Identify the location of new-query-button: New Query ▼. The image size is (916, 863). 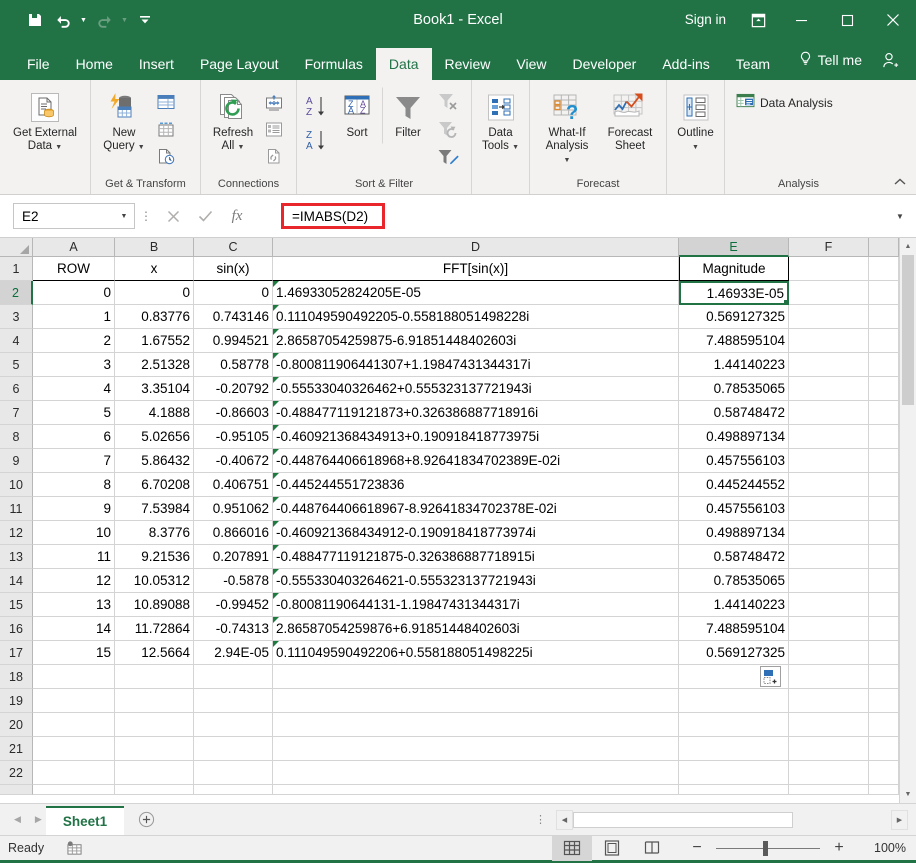
(124, 122).